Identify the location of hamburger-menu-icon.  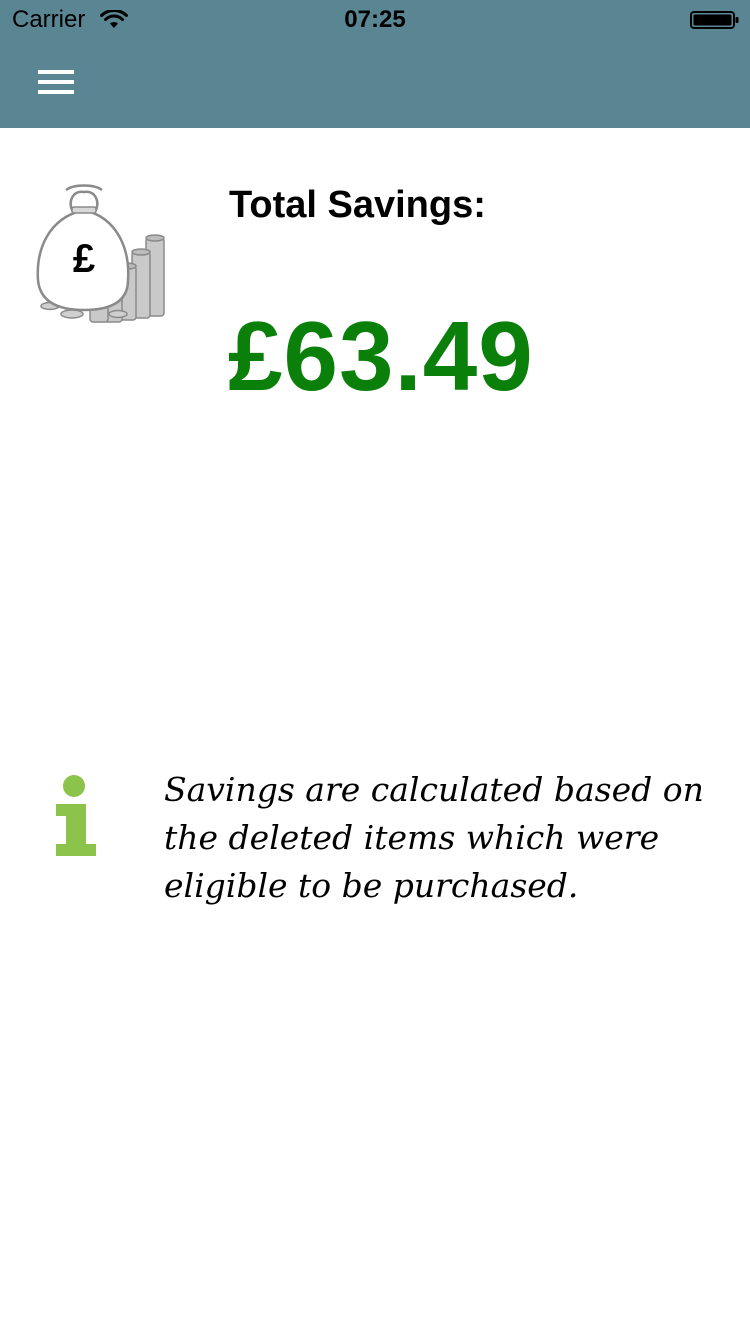
(56, 72).